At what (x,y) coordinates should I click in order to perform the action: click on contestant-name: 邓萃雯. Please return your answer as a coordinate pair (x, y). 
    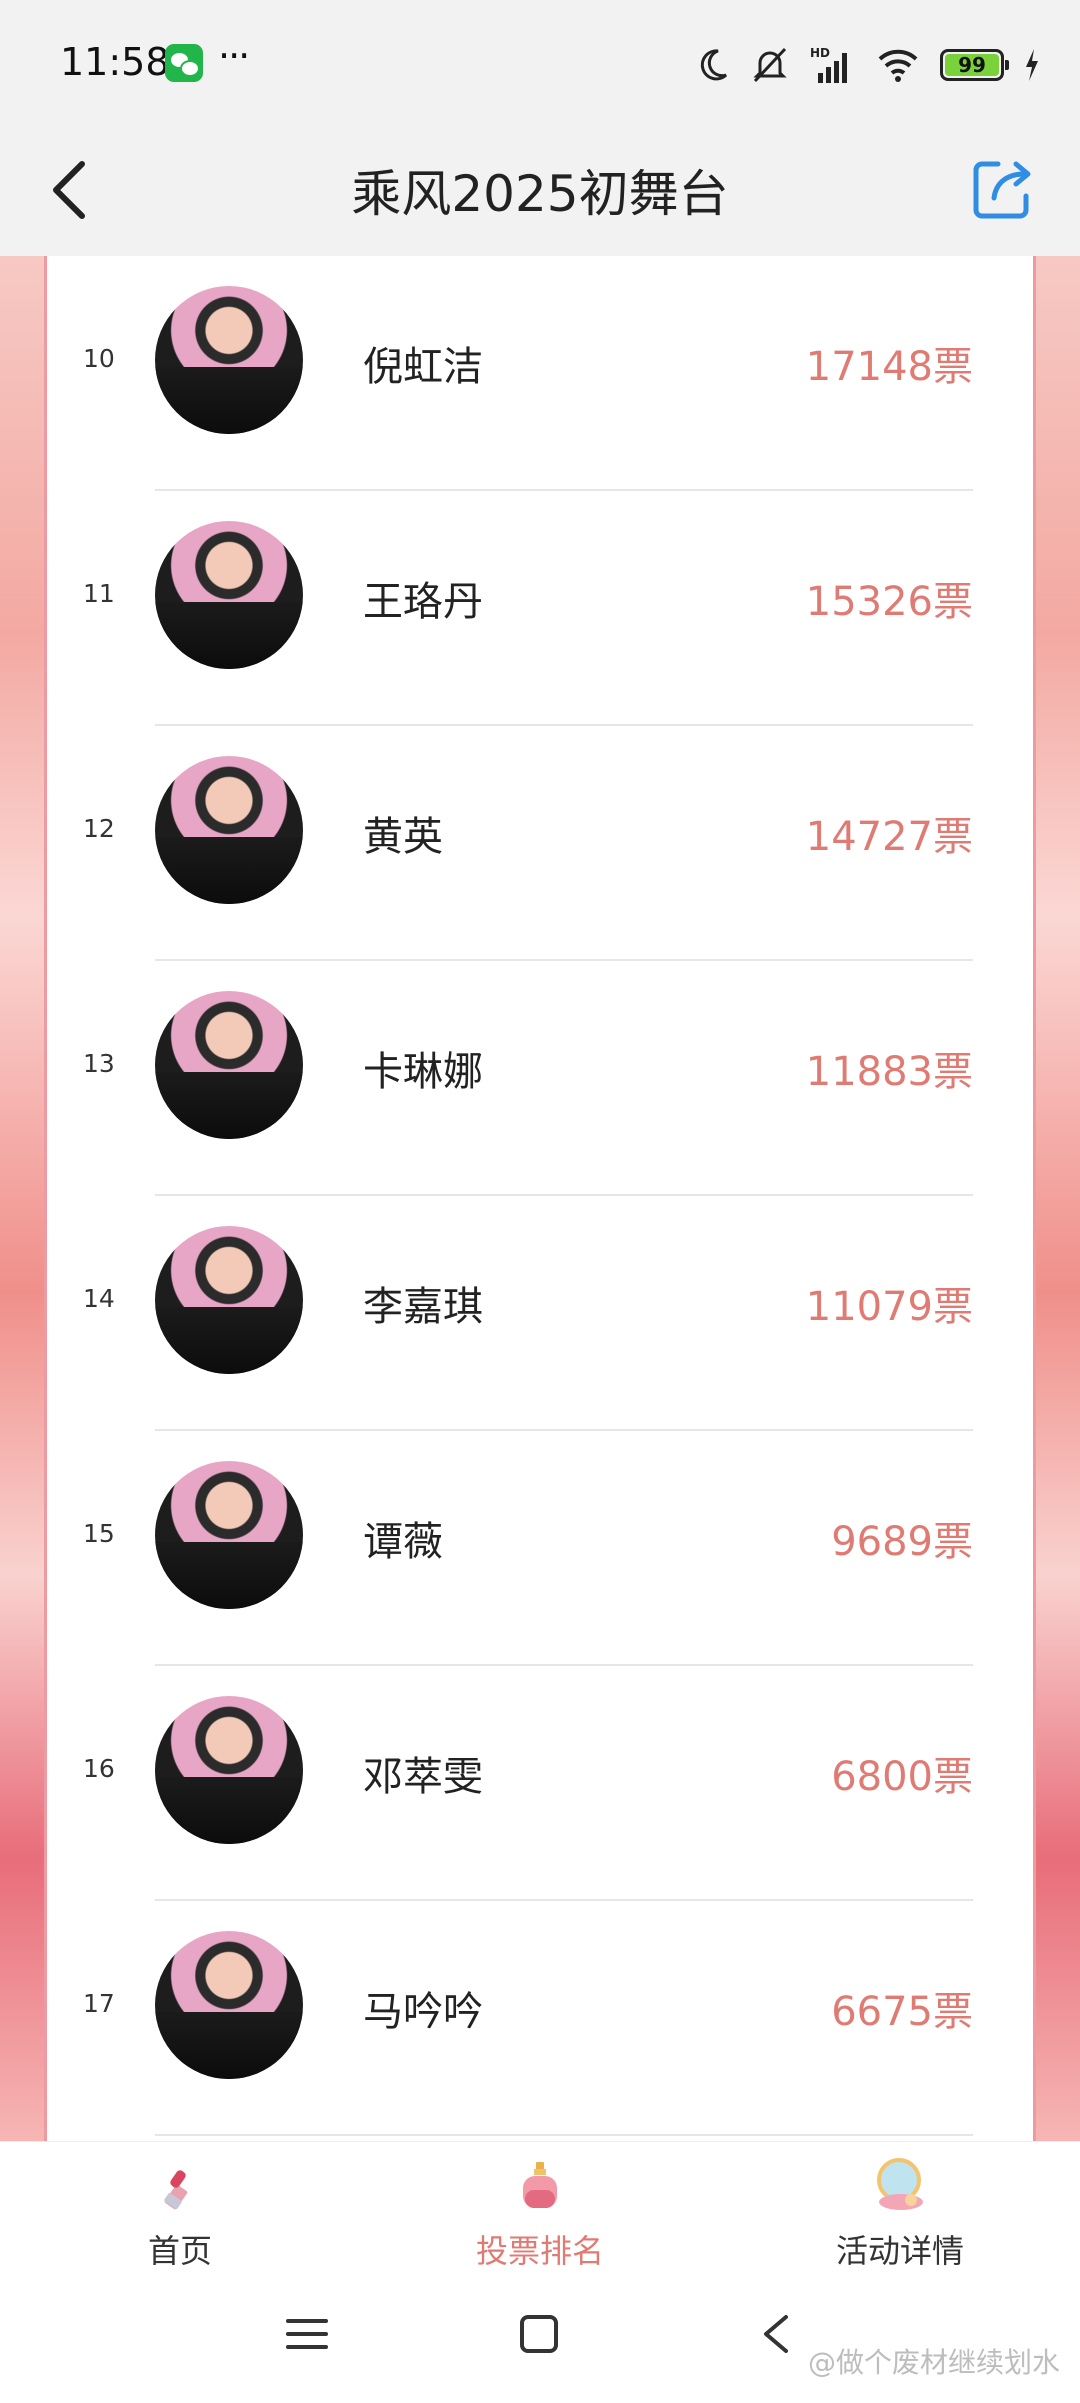
    Looking at the image, I should click on (423, 1777).